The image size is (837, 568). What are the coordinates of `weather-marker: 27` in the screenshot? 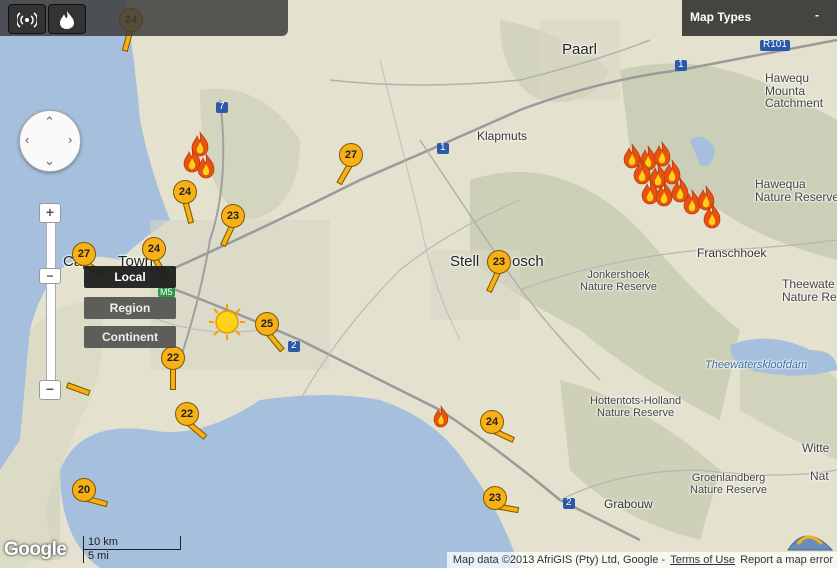 It's located at (357, 167).